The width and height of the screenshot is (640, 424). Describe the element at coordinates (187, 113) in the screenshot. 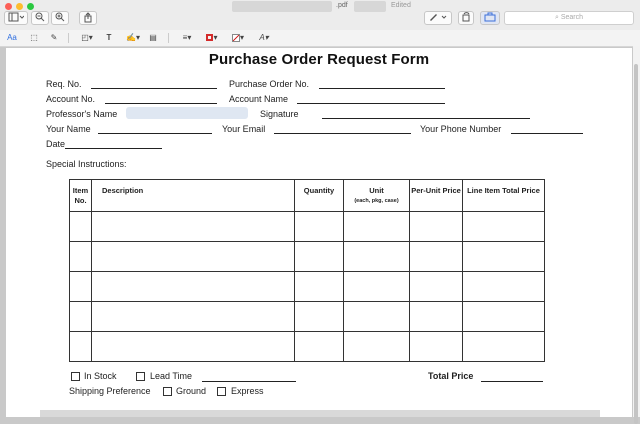

I see `professor-name-redacted` at that location.